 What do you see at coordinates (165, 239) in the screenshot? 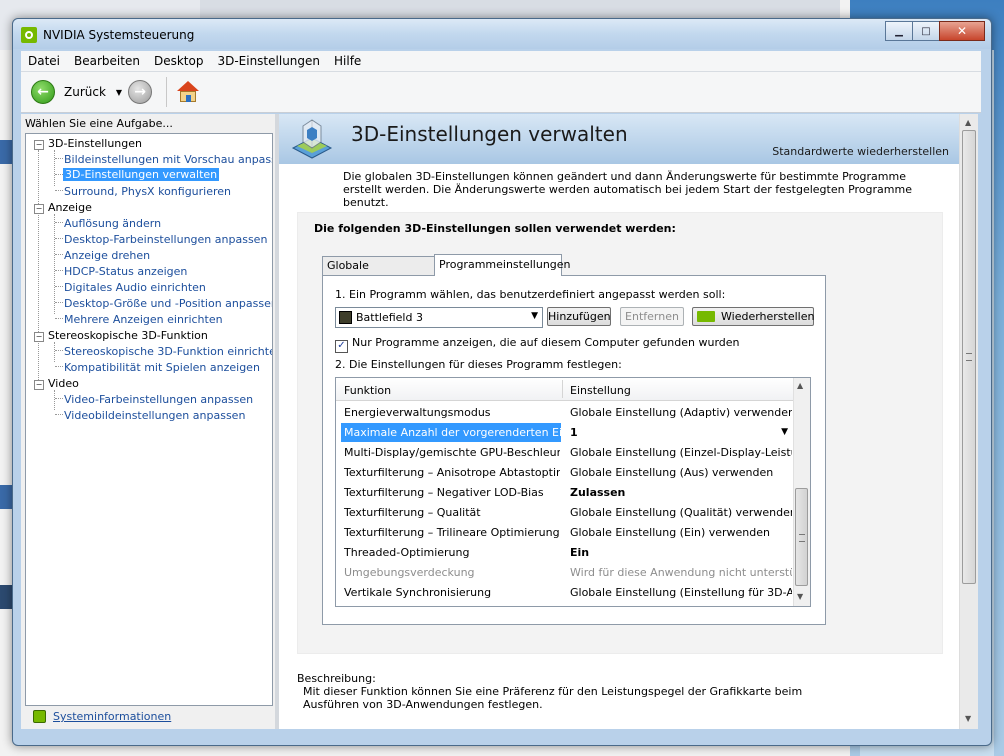
I see `tree-item-desktop-farbeinstellungen: Desktop-Farbeinstellungen anpassen` at bounding box center [165, 239].